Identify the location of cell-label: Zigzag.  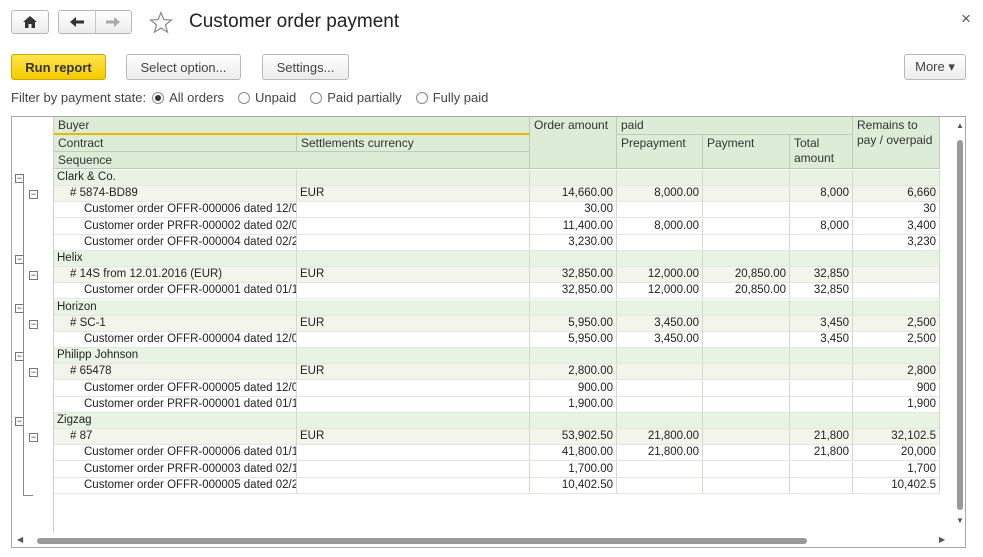
(175, 421).